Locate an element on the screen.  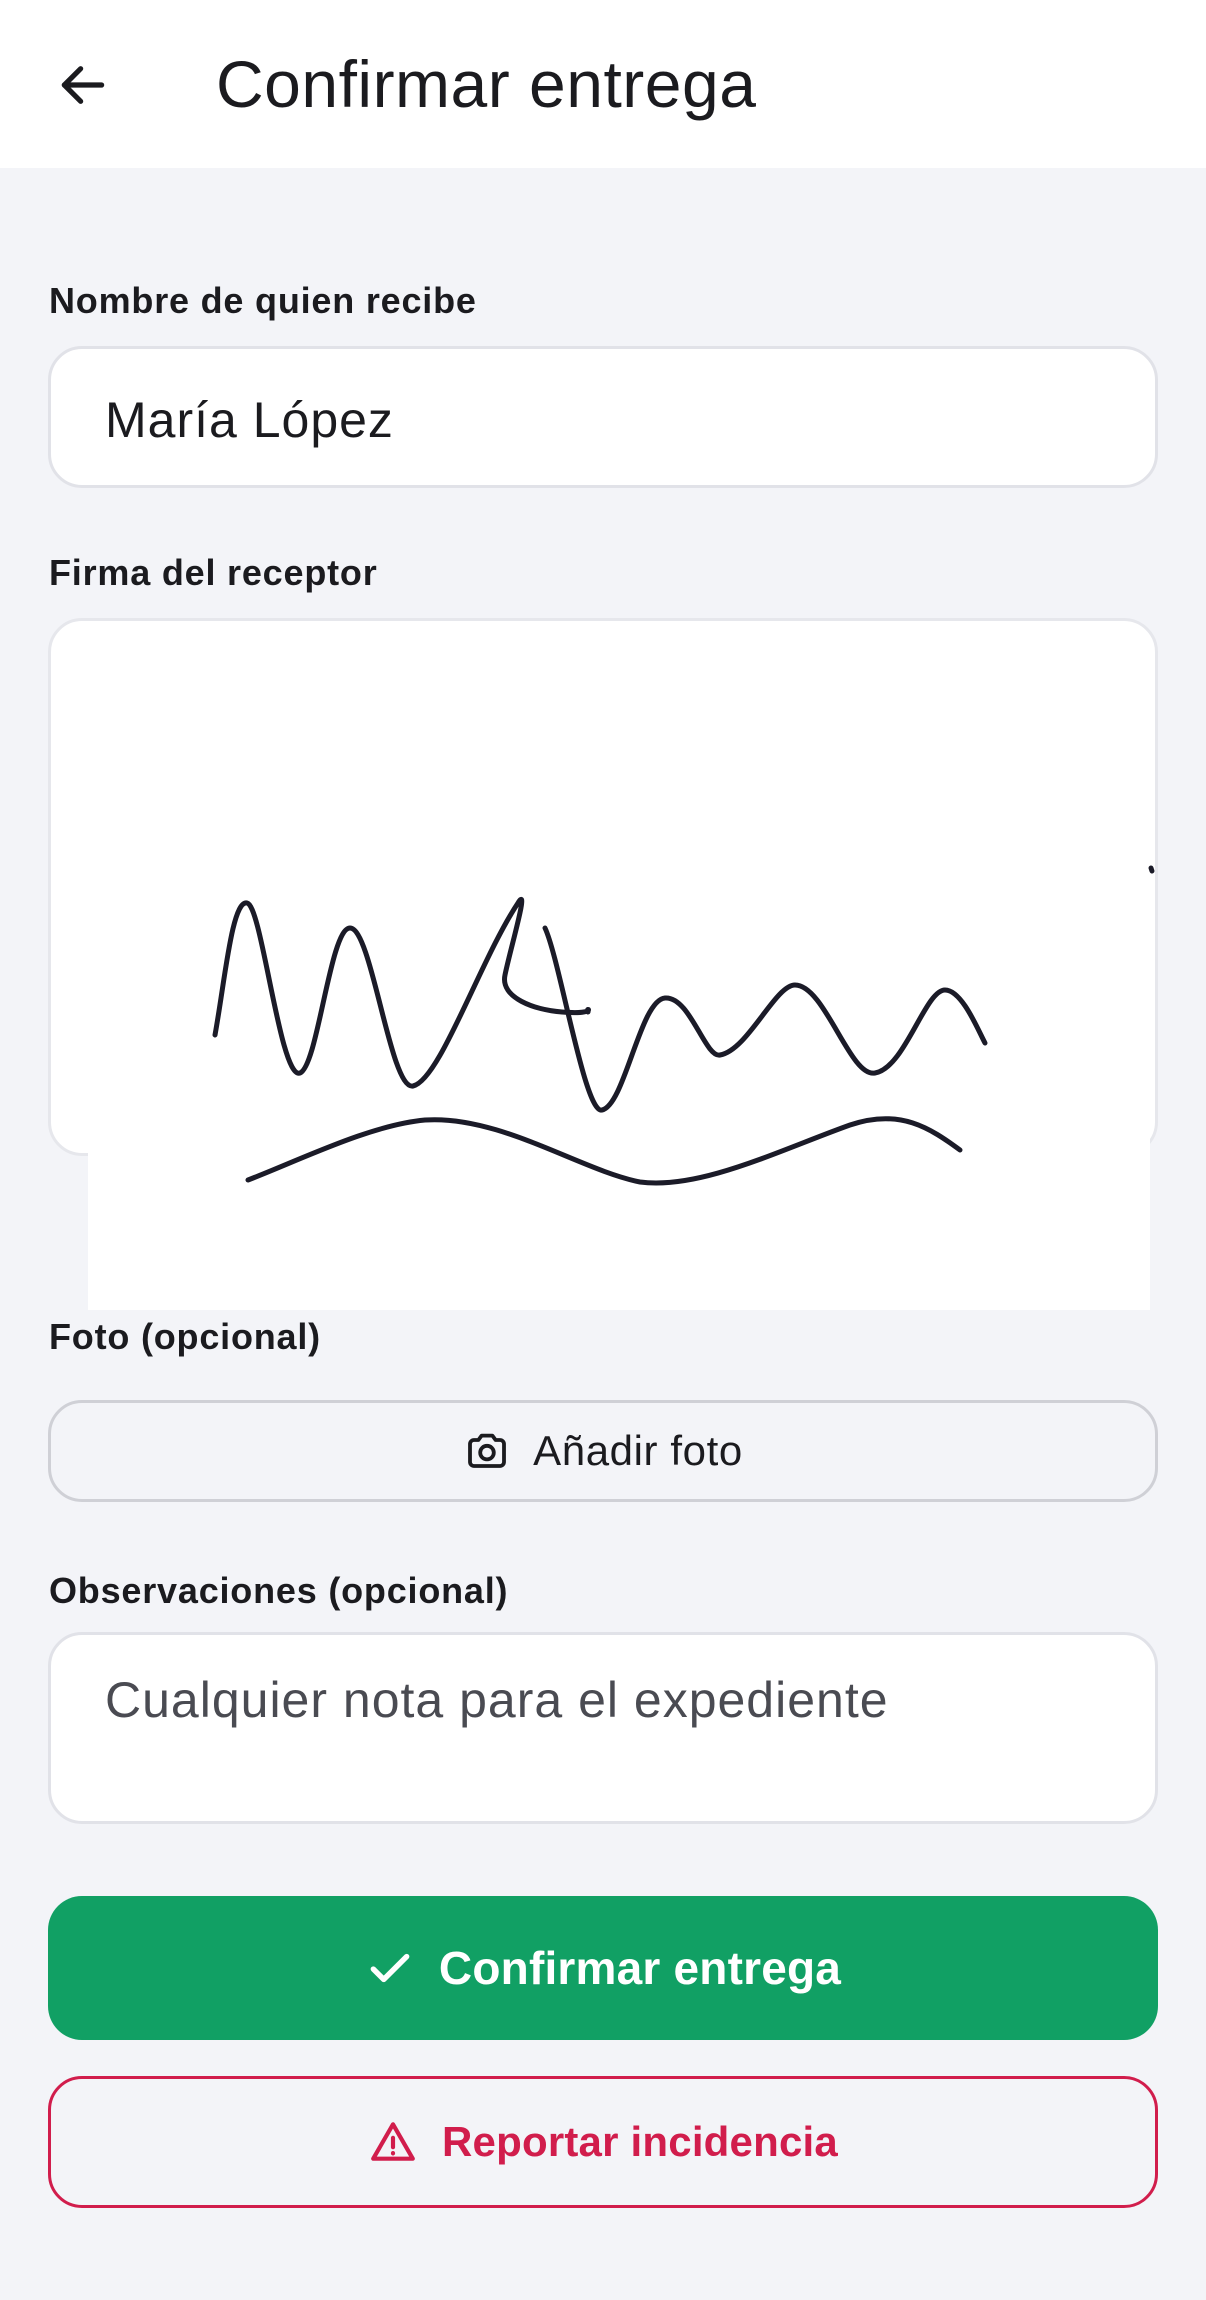
confirm-delivery-button: Confirmar entrega is located at coordinates (603, 1968).